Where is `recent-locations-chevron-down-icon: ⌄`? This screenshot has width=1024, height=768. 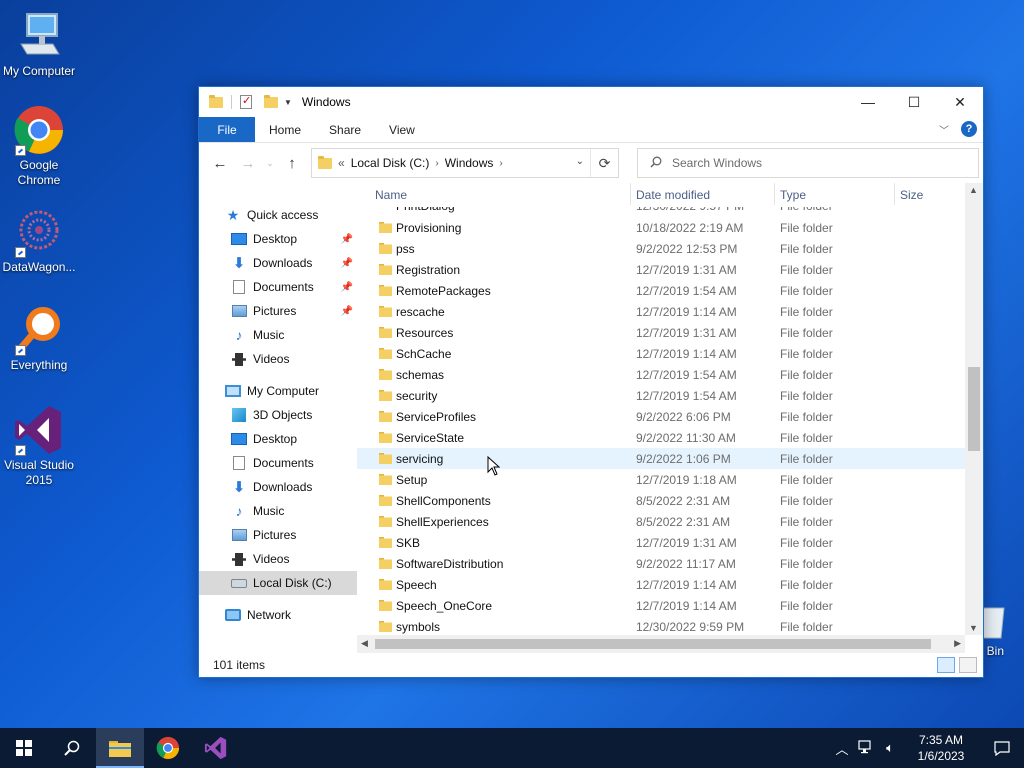
recent-locations-chevron-down-icon: ⌄ is located at coordinates (270, 163).